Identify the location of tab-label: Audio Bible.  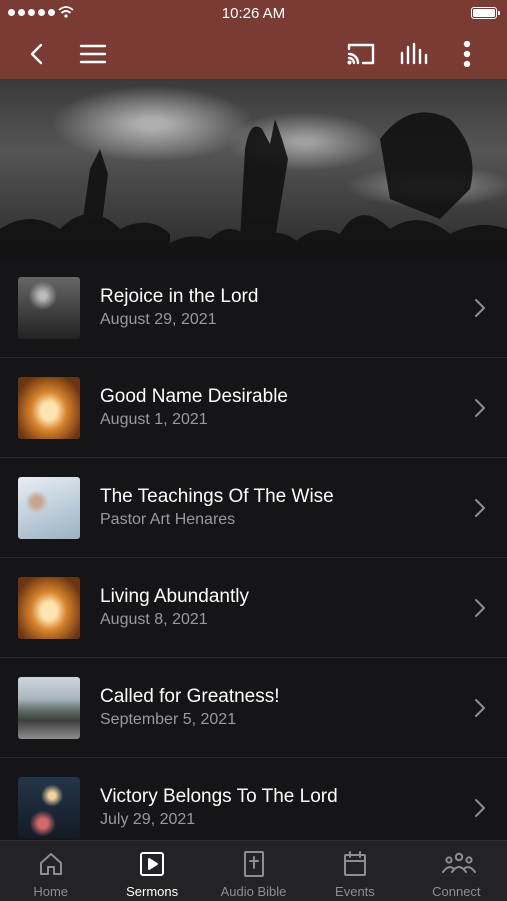
(253, 891).